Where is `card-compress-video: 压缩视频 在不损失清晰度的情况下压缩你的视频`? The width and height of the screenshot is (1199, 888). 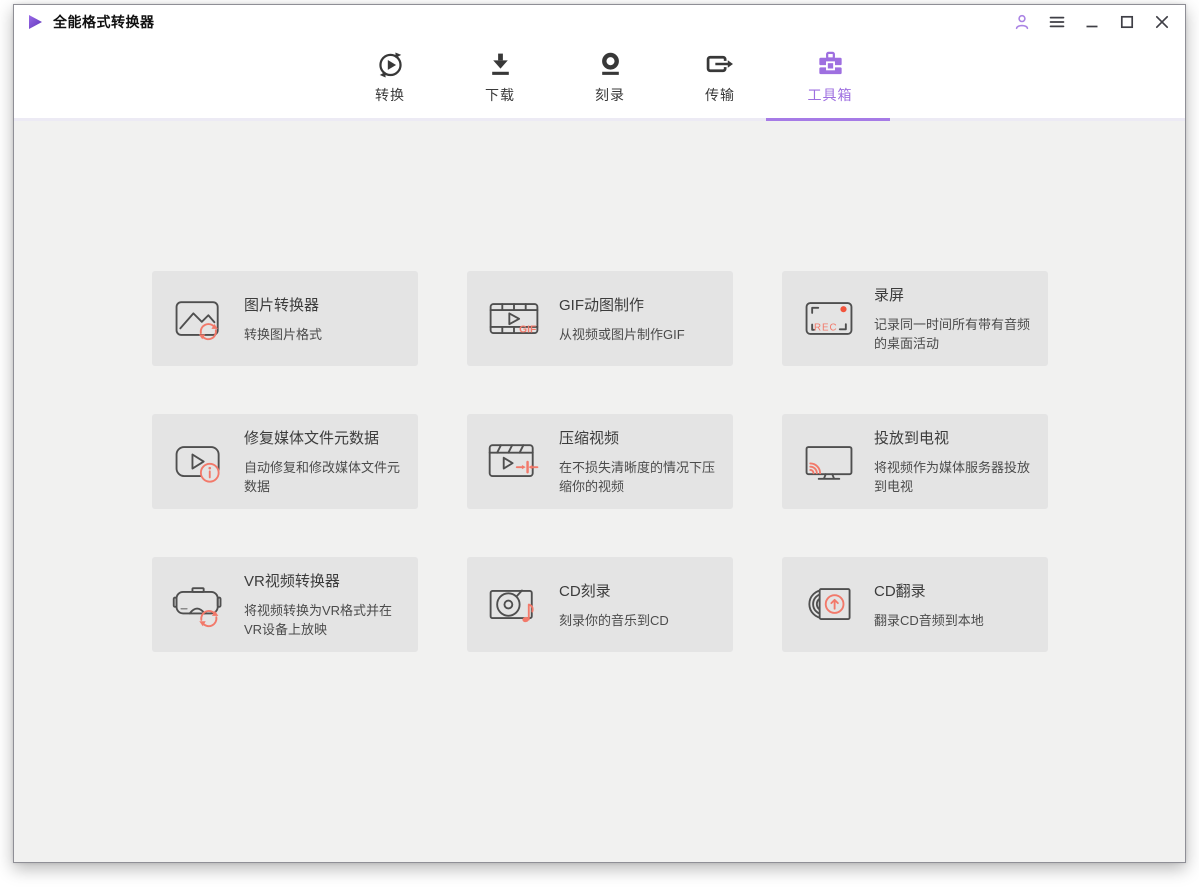
card-compress-video: 压缩视频 在不损失清晰度的情况下压缩你的视频 is located at coordinates (600, 461).